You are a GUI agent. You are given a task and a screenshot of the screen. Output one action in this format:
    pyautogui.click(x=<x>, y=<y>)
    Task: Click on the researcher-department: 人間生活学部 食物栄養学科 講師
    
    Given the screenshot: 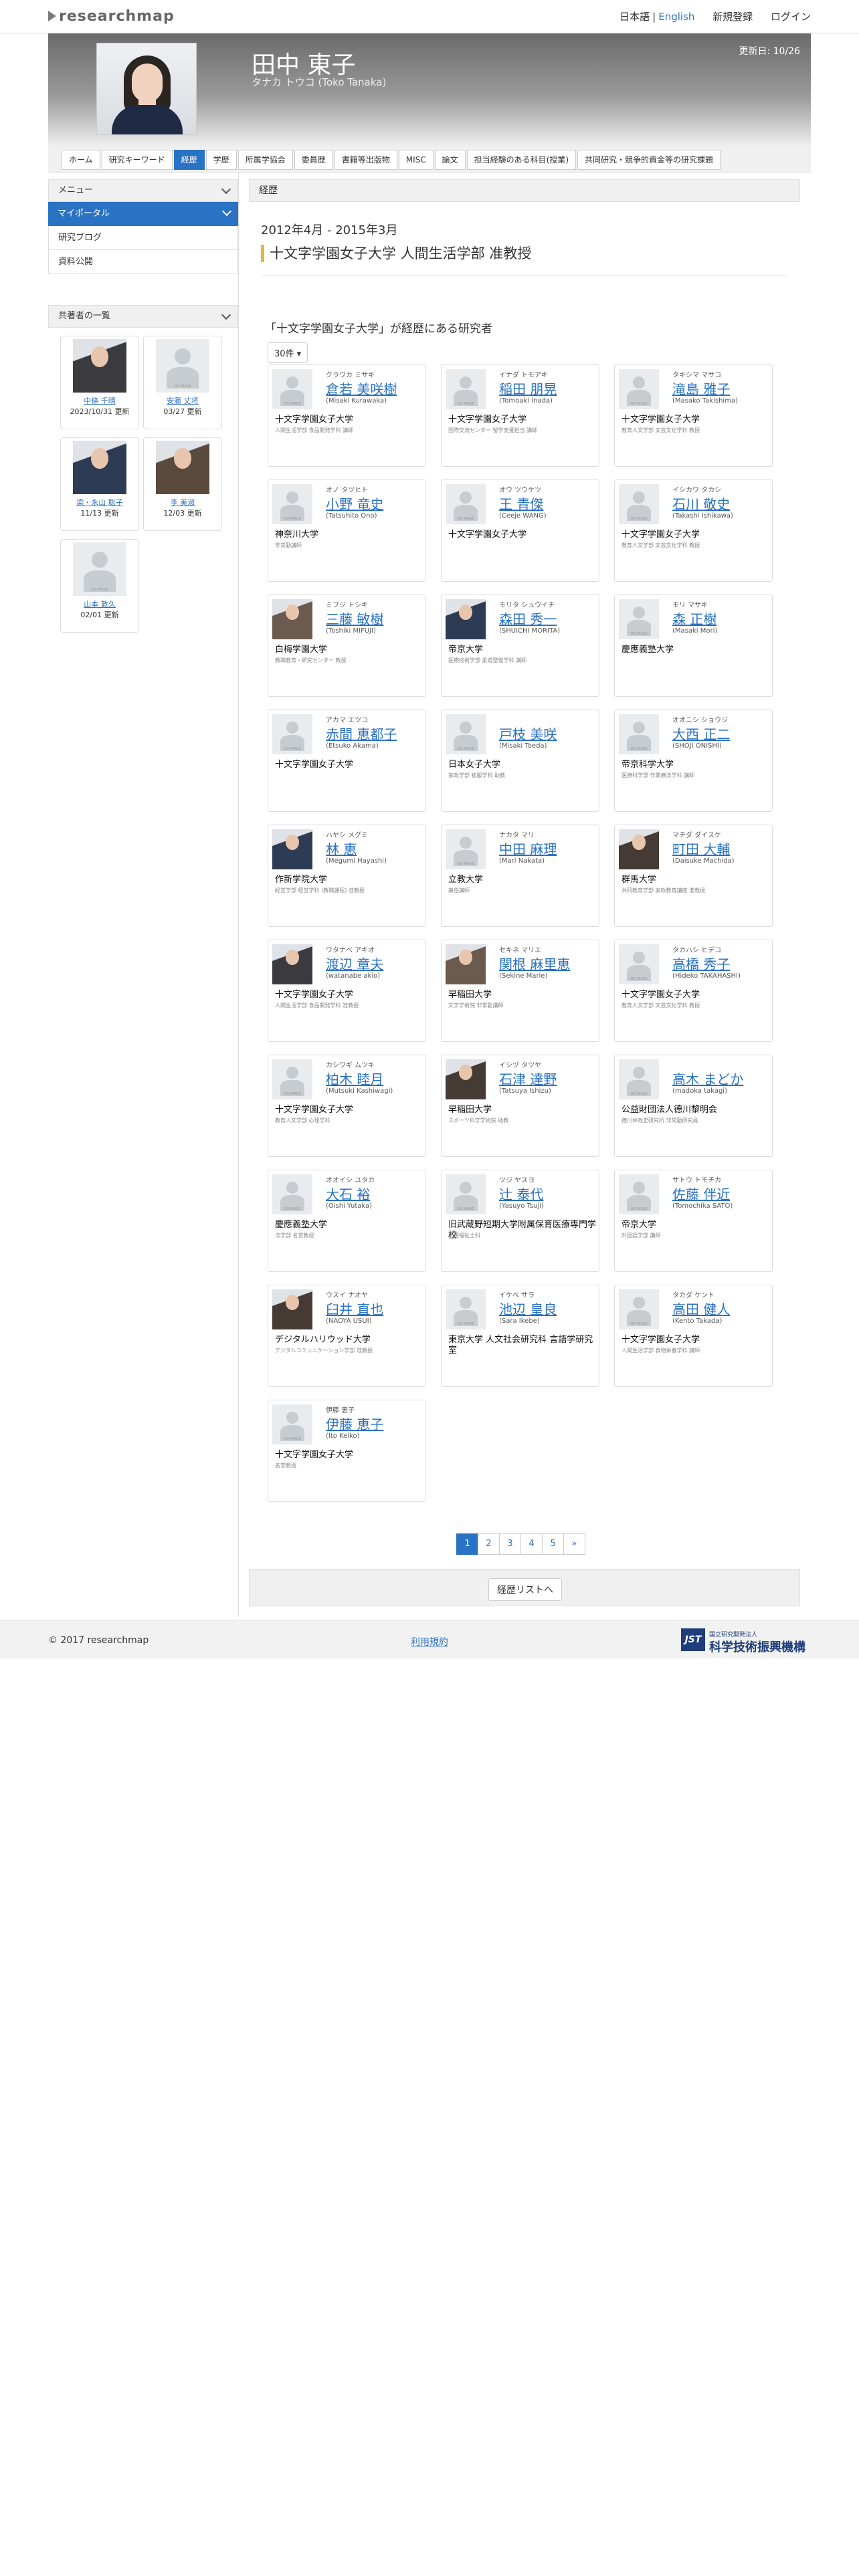 What is the action you would take?
    pyautogui.click(x=661, y=1351)
    